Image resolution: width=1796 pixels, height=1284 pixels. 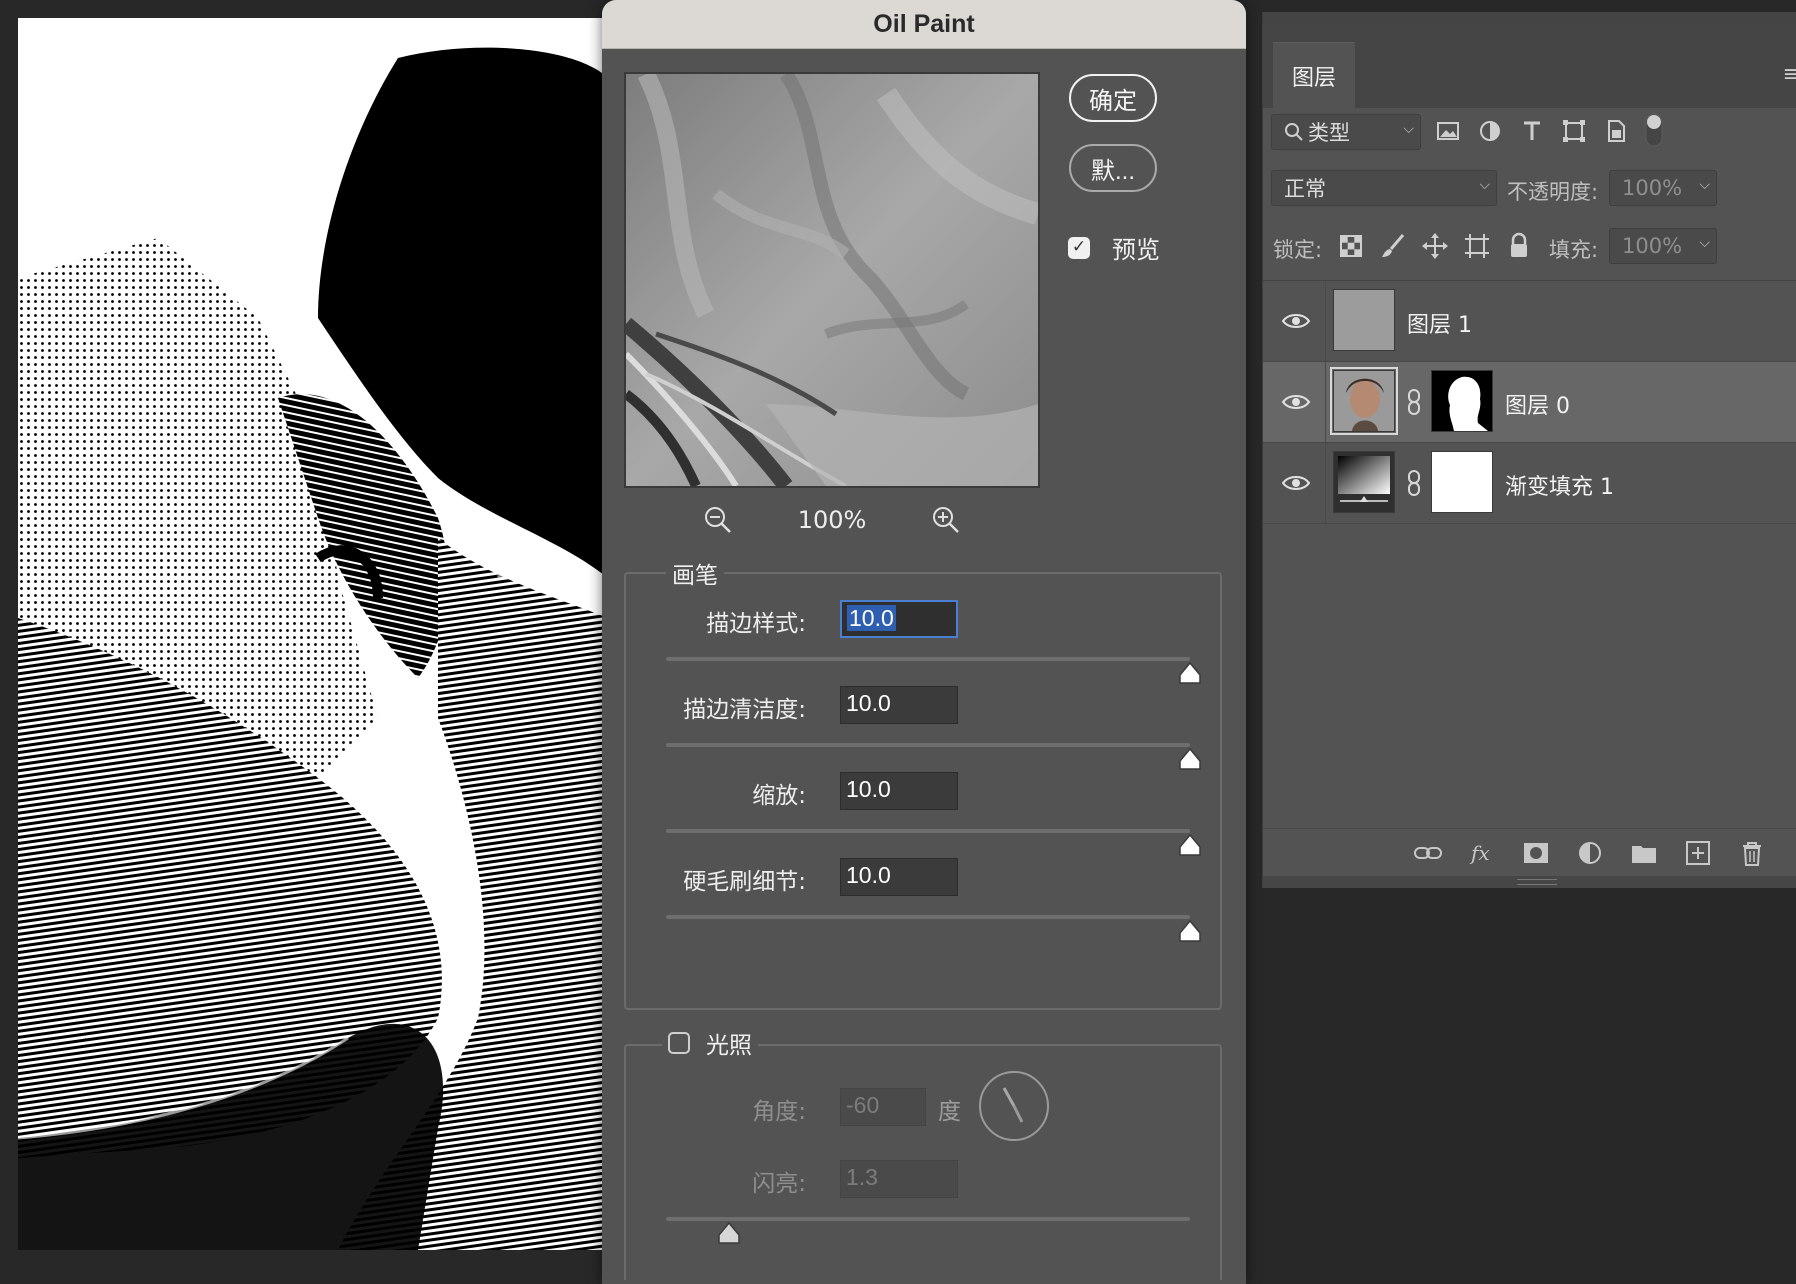 I want to click on stroke-cleanliness-input: 10.0, so click(x=899, y=705).